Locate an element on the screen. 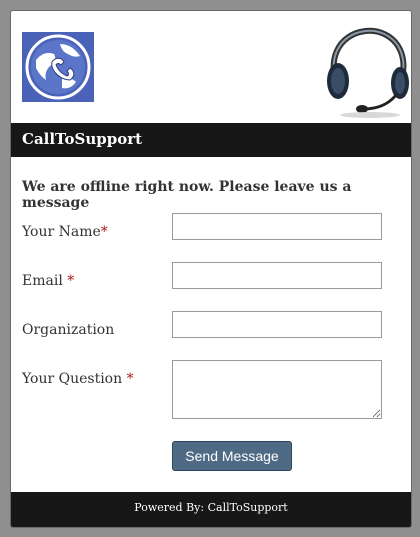 The image size is (420, 537). headset-icon is located at coordinates (365, 70).